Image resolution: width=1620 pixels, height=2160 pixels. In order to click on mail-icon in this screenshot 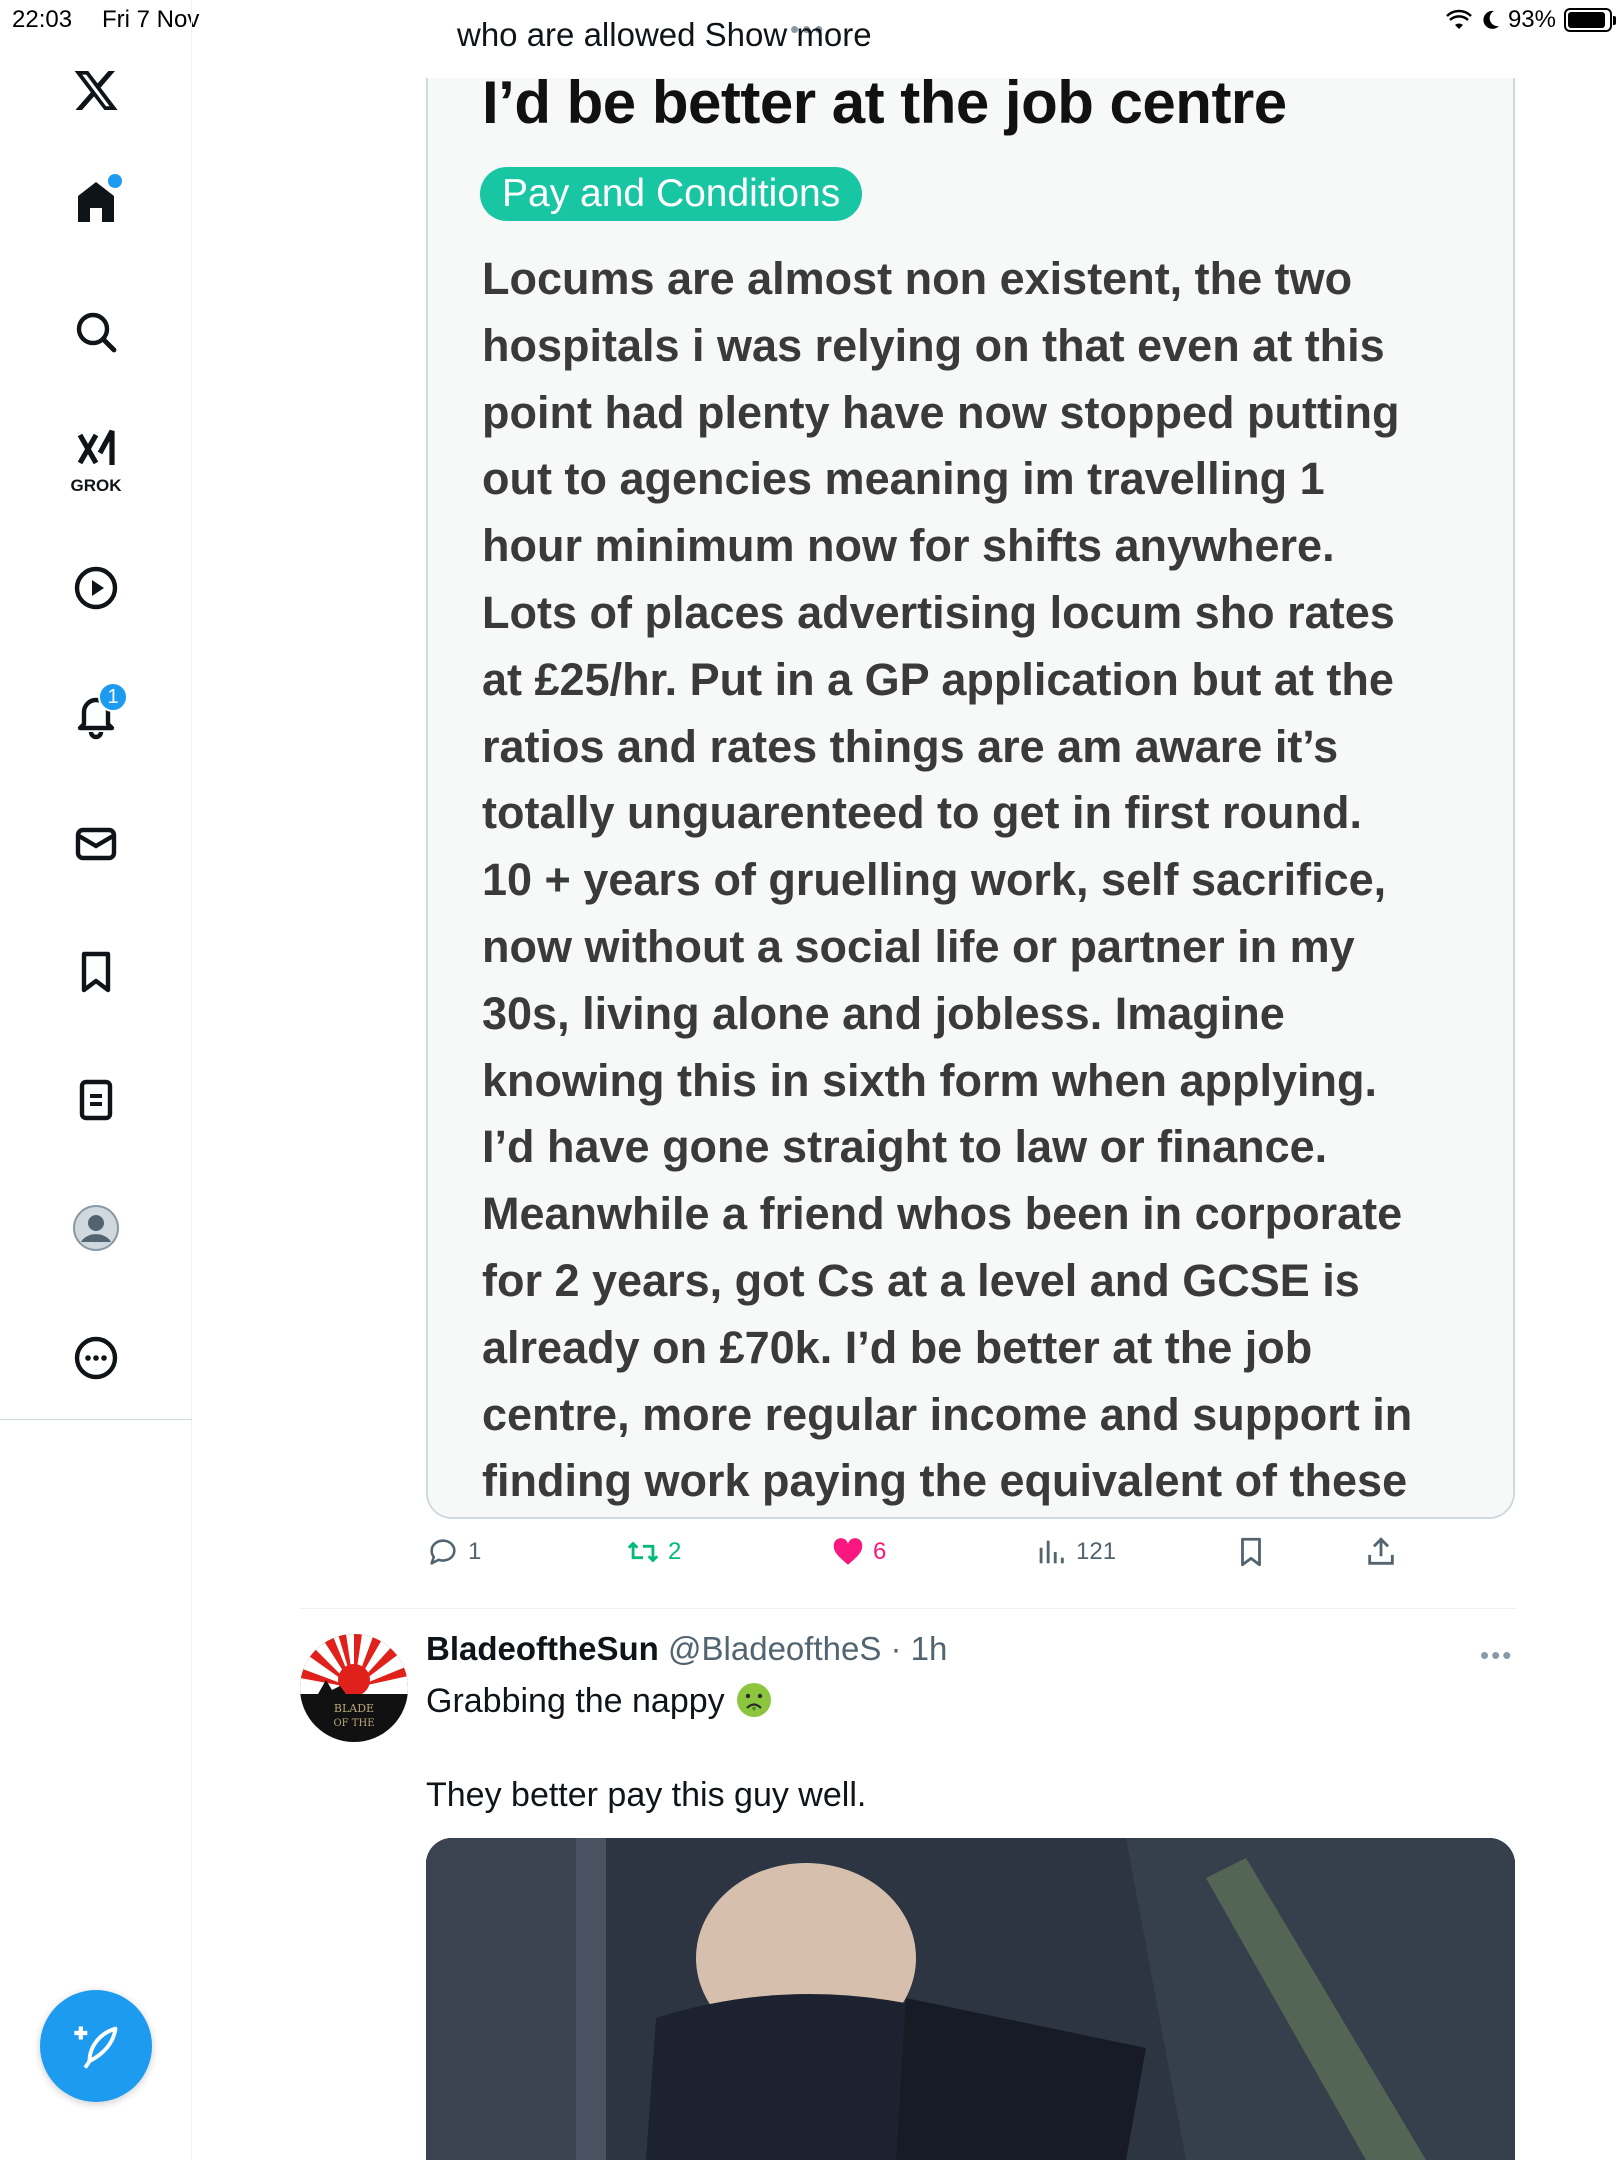, I will do `click(96, 844)`.